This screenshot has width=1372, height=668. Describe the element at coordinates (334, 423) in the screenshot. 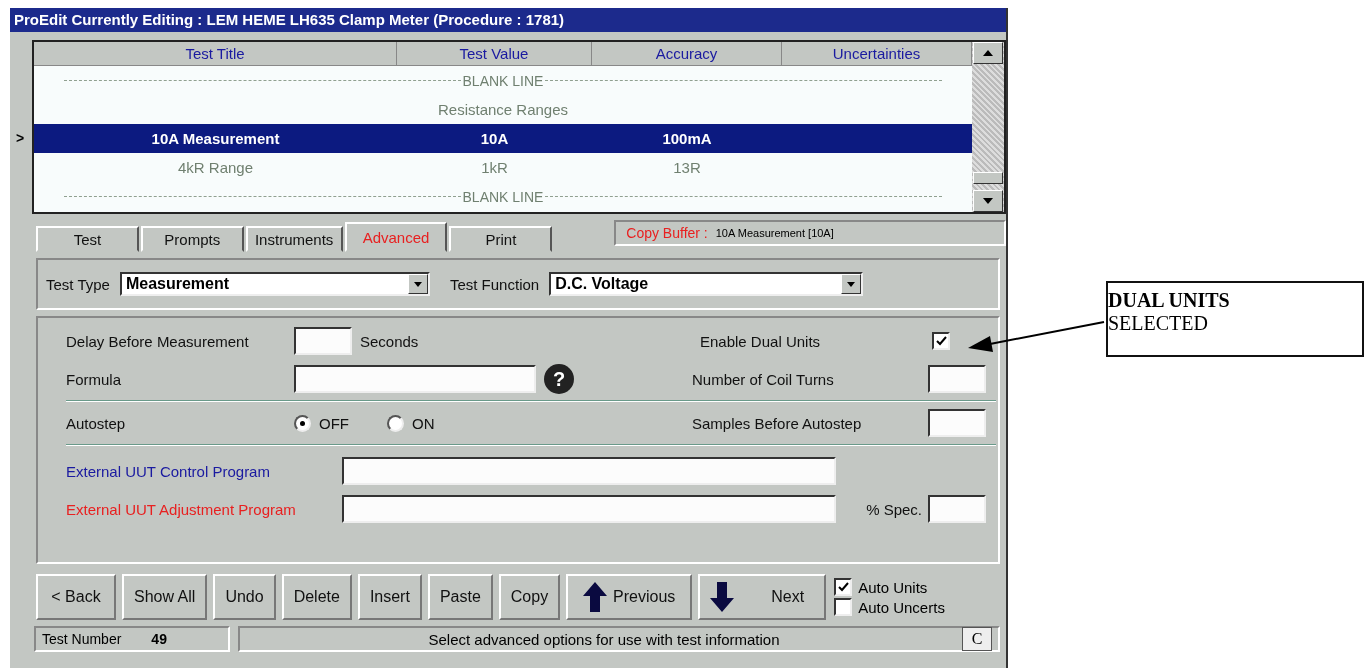

I see `radio-label: OFF` at that location.